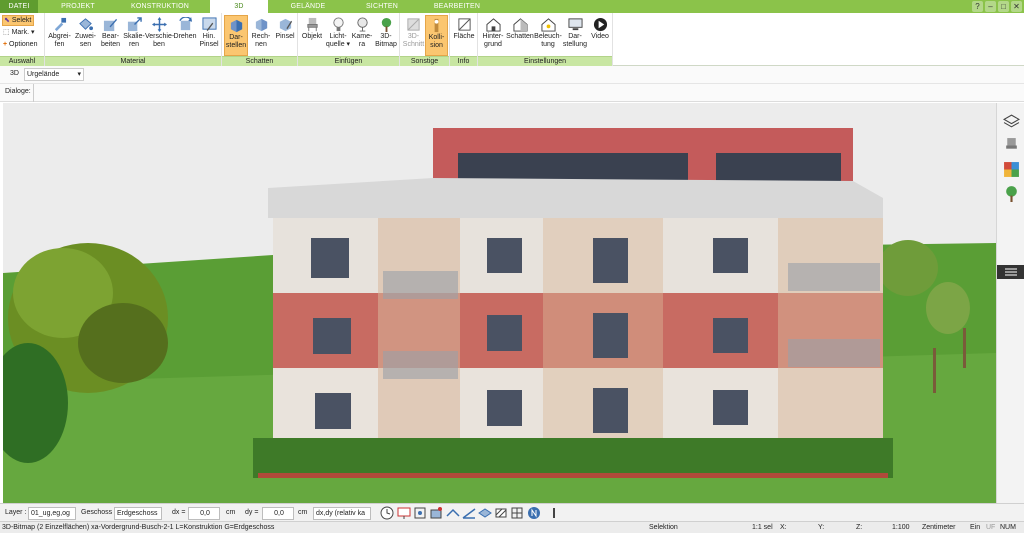 The width and height of the screenshot is (1024, 533). I want to click on group-label-schatten: Schatten, so click(259, 61).